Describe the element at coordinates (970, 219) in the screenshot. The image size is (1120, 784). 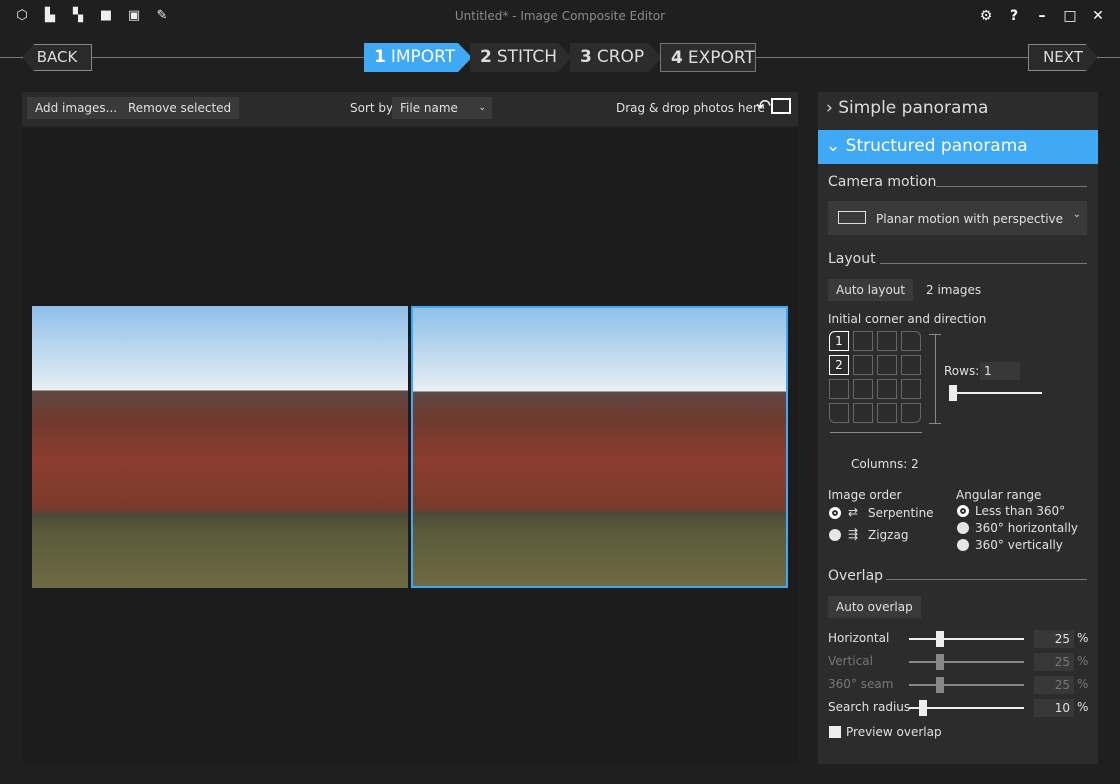
I see `camera-motion-value: Planar motion with perspective` at that location.